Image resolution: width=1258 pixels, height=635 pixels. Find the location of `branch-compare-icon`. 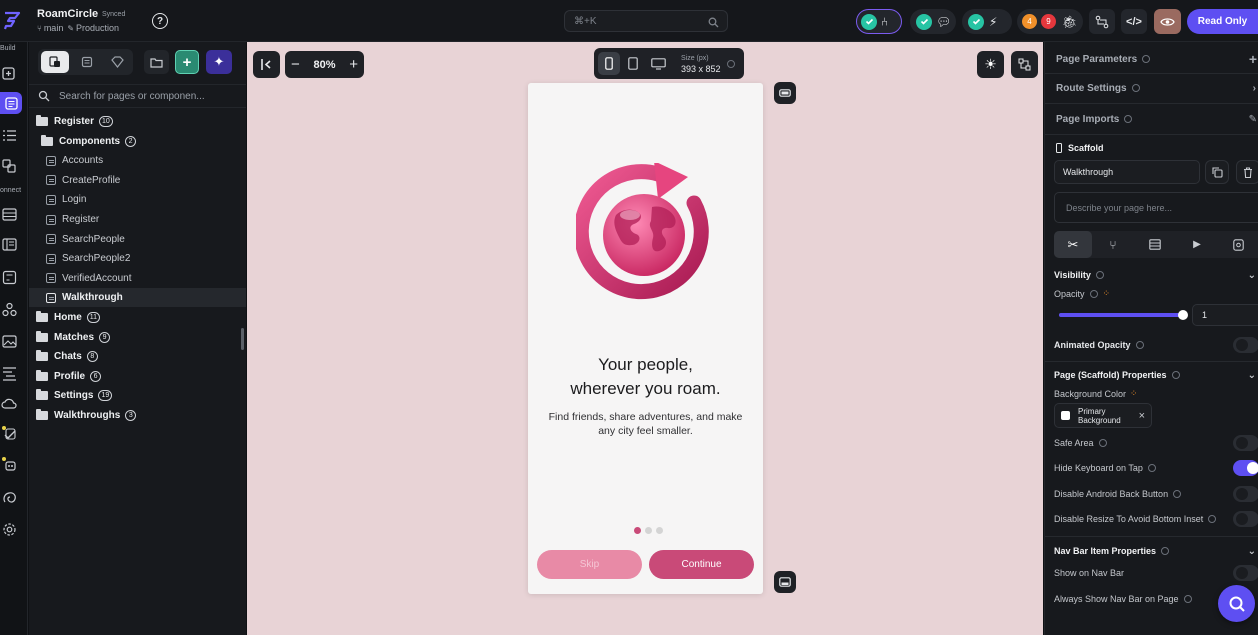

branch-compare-icon is located at coordinates (1102, 21).